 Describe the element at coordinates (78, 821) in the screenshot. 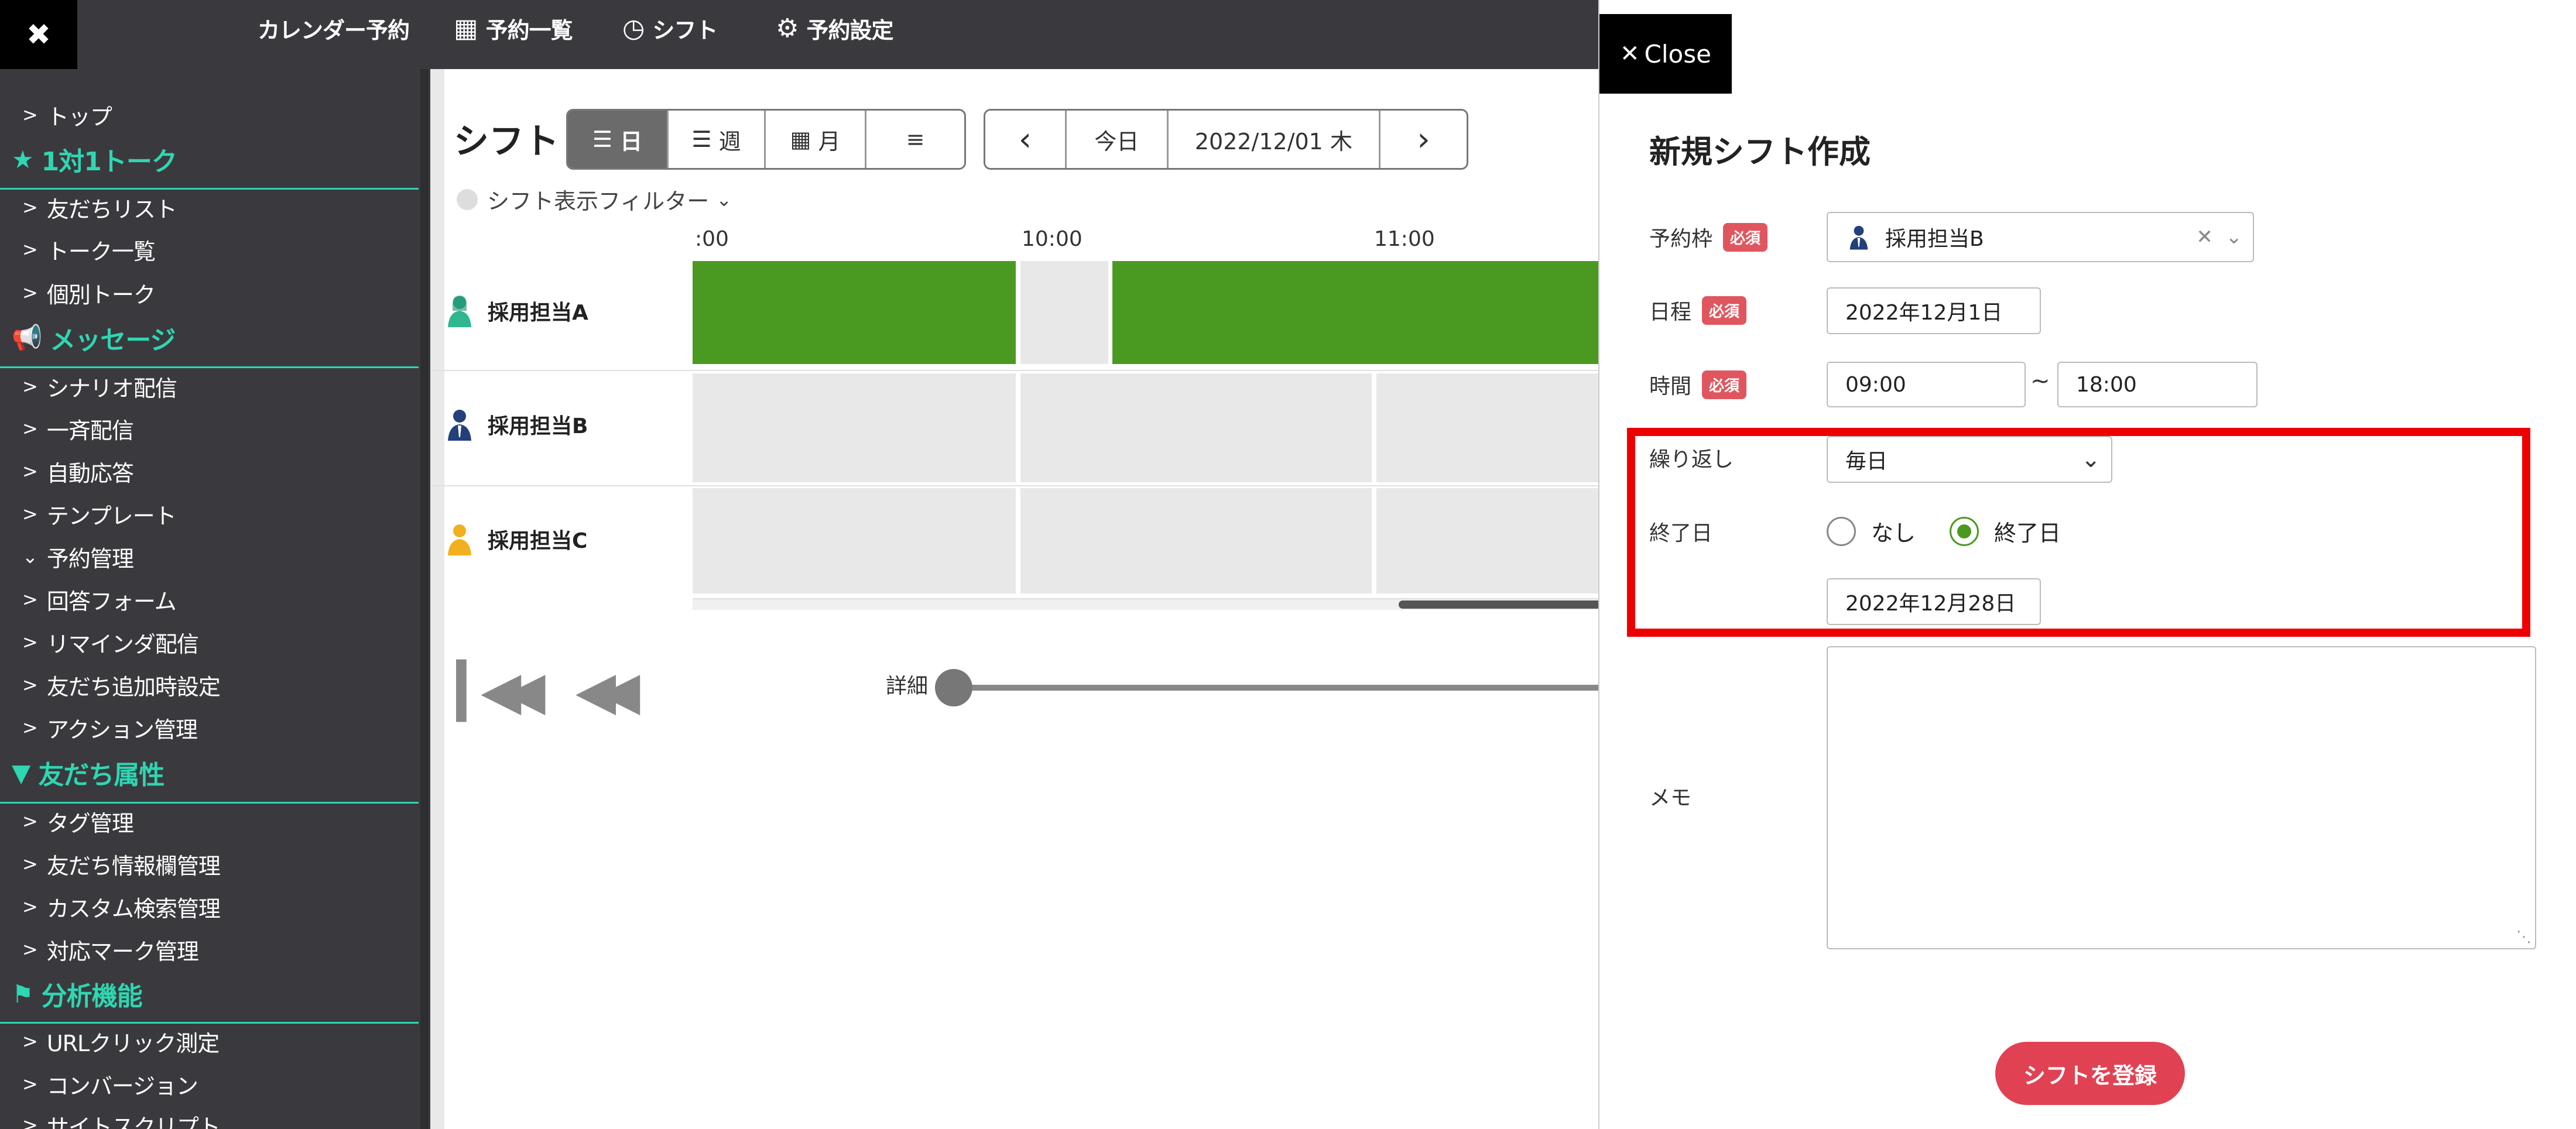

I see `sidebar-item-tag-mgmt: > タグ管理` at that location.